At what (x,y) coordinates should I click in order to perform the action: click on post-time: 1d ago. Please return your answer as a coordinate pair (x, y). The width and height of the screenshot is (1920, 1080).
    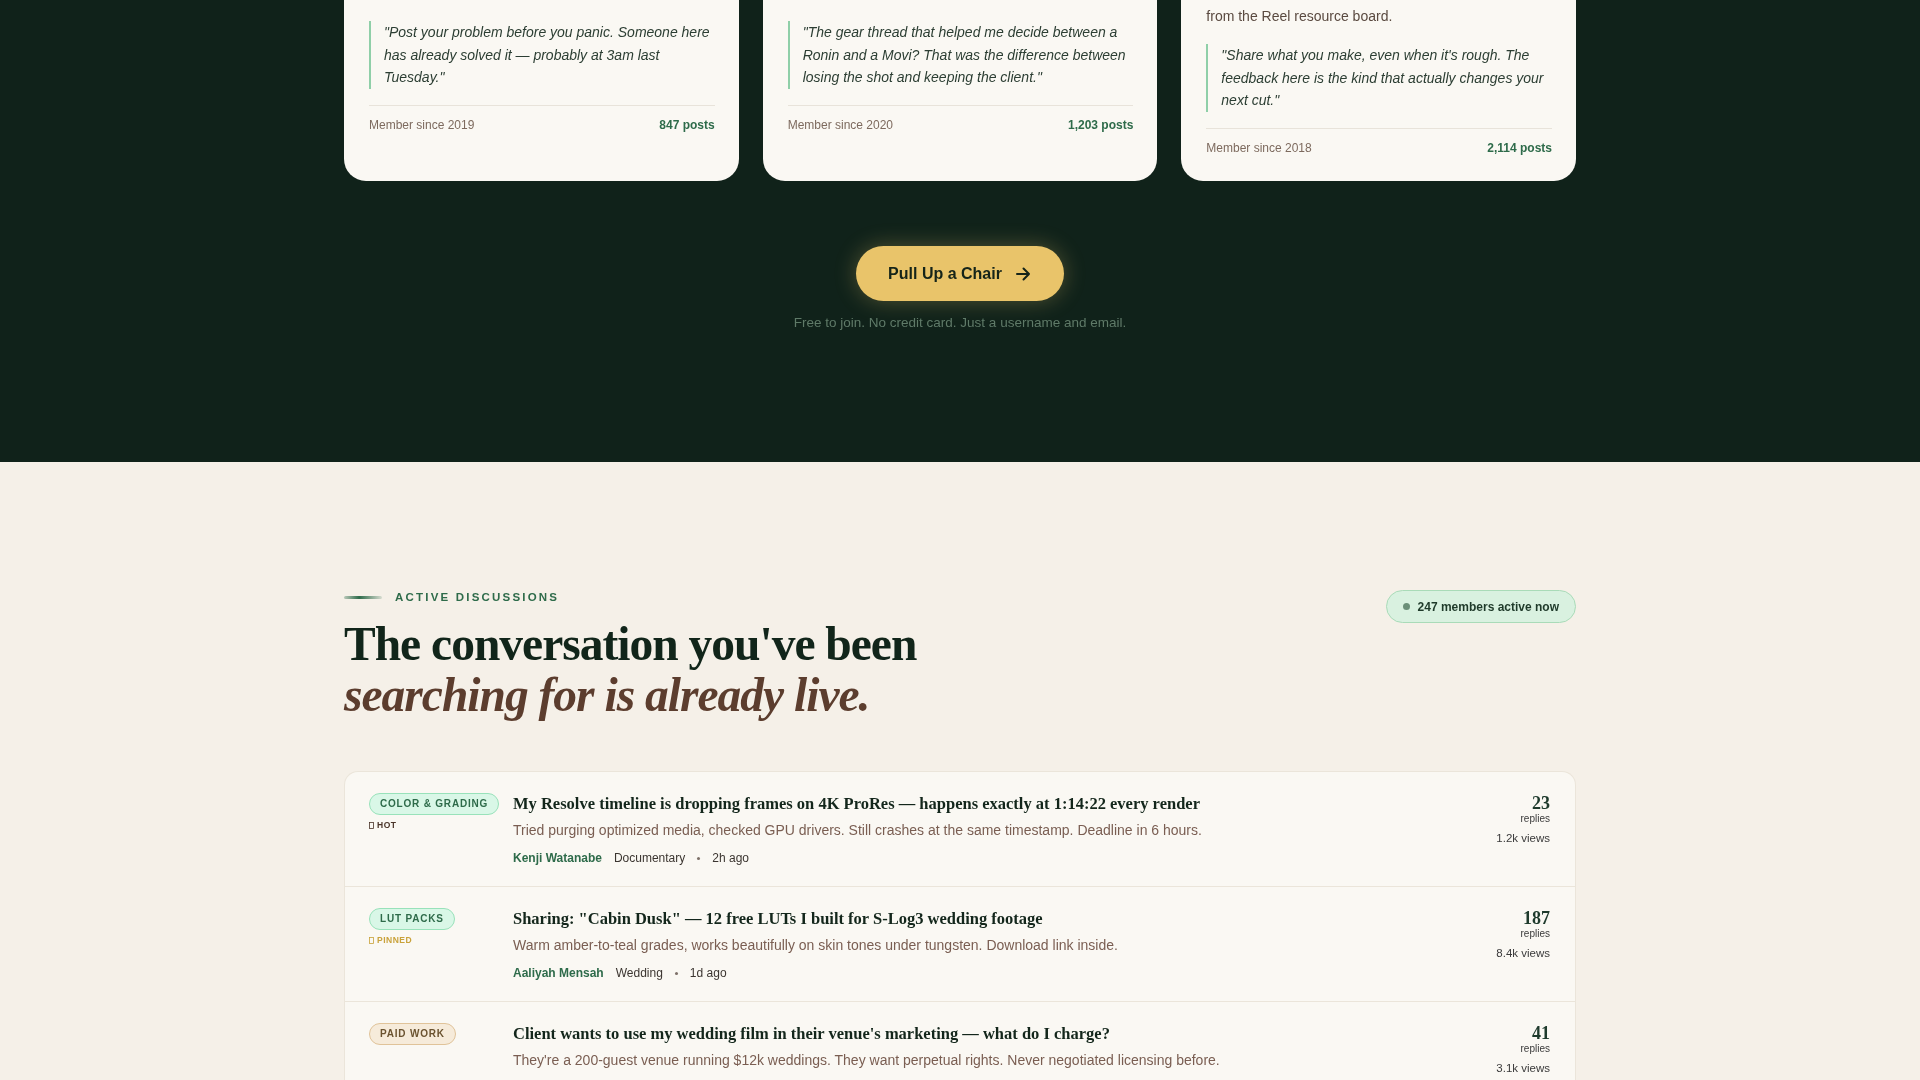
    Looking at the image, I should click on (708, 973).